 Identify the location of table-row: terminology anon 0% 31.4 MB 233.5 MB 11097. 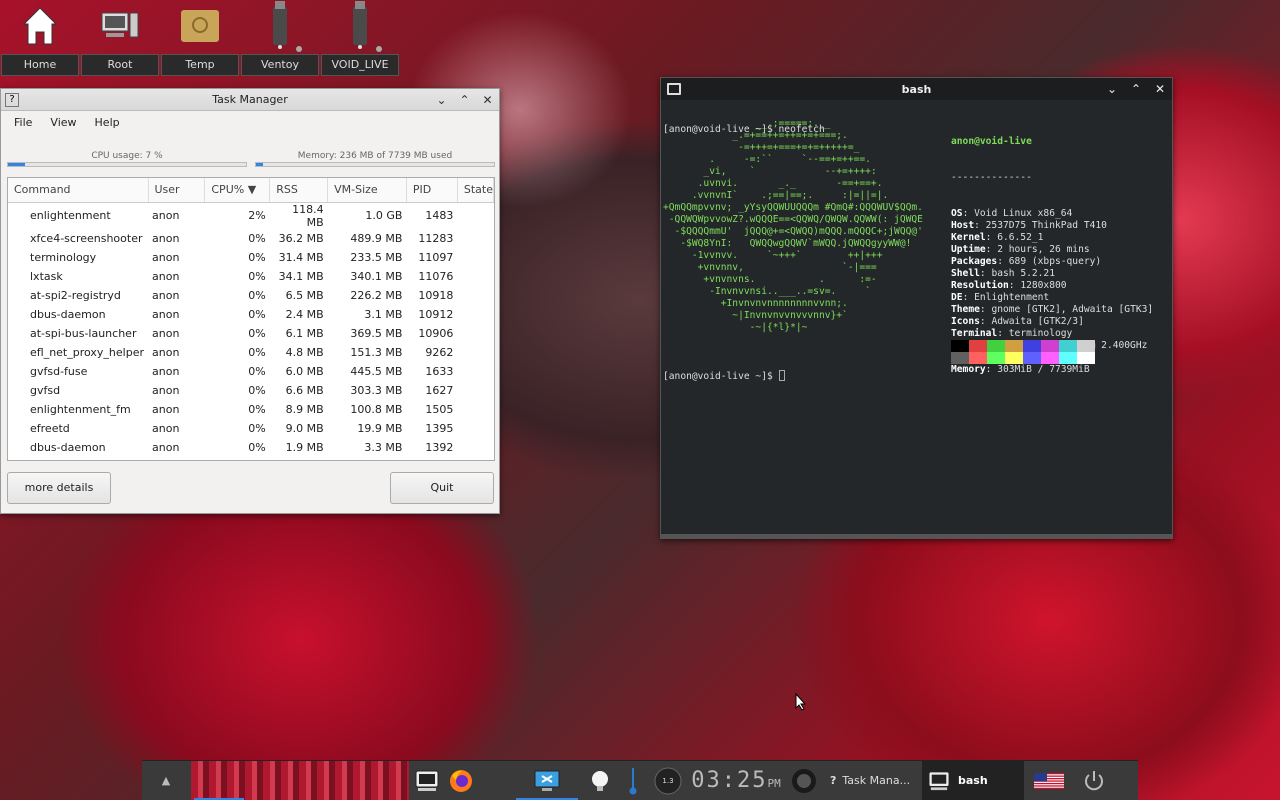
(251, 257).